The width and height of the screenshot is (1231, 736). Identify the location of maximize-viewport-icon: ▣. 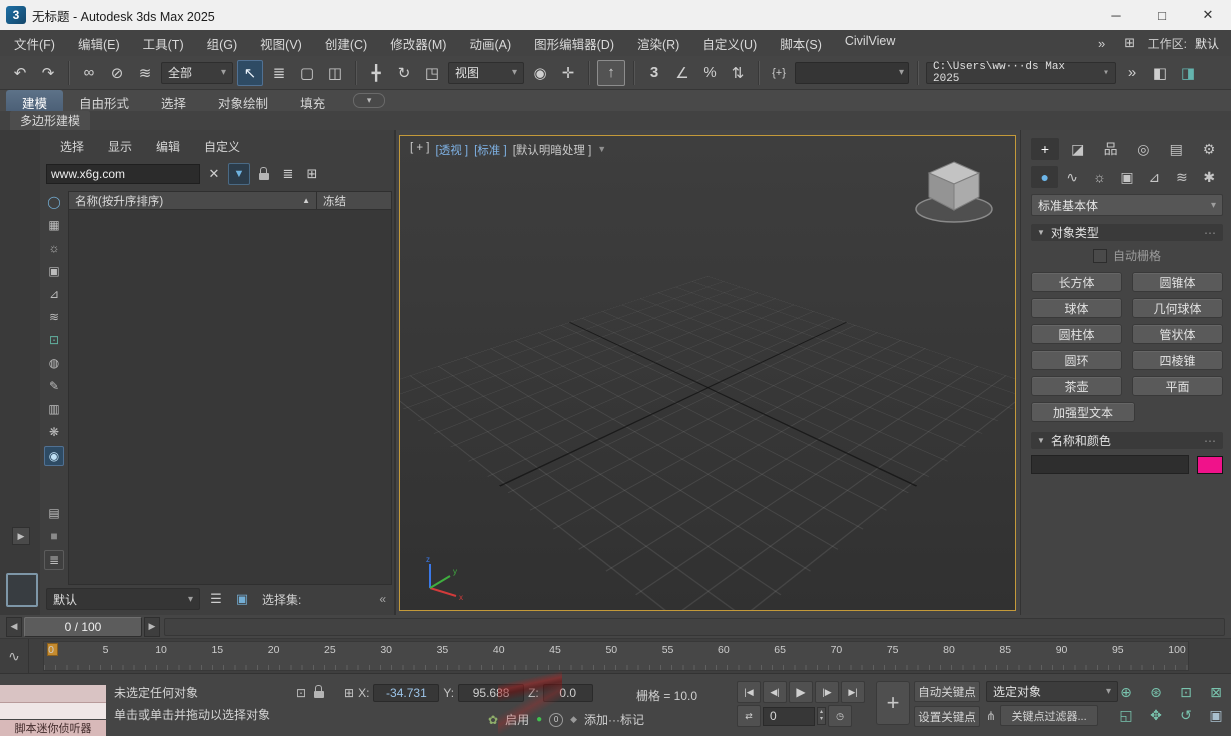
(1216, 715).